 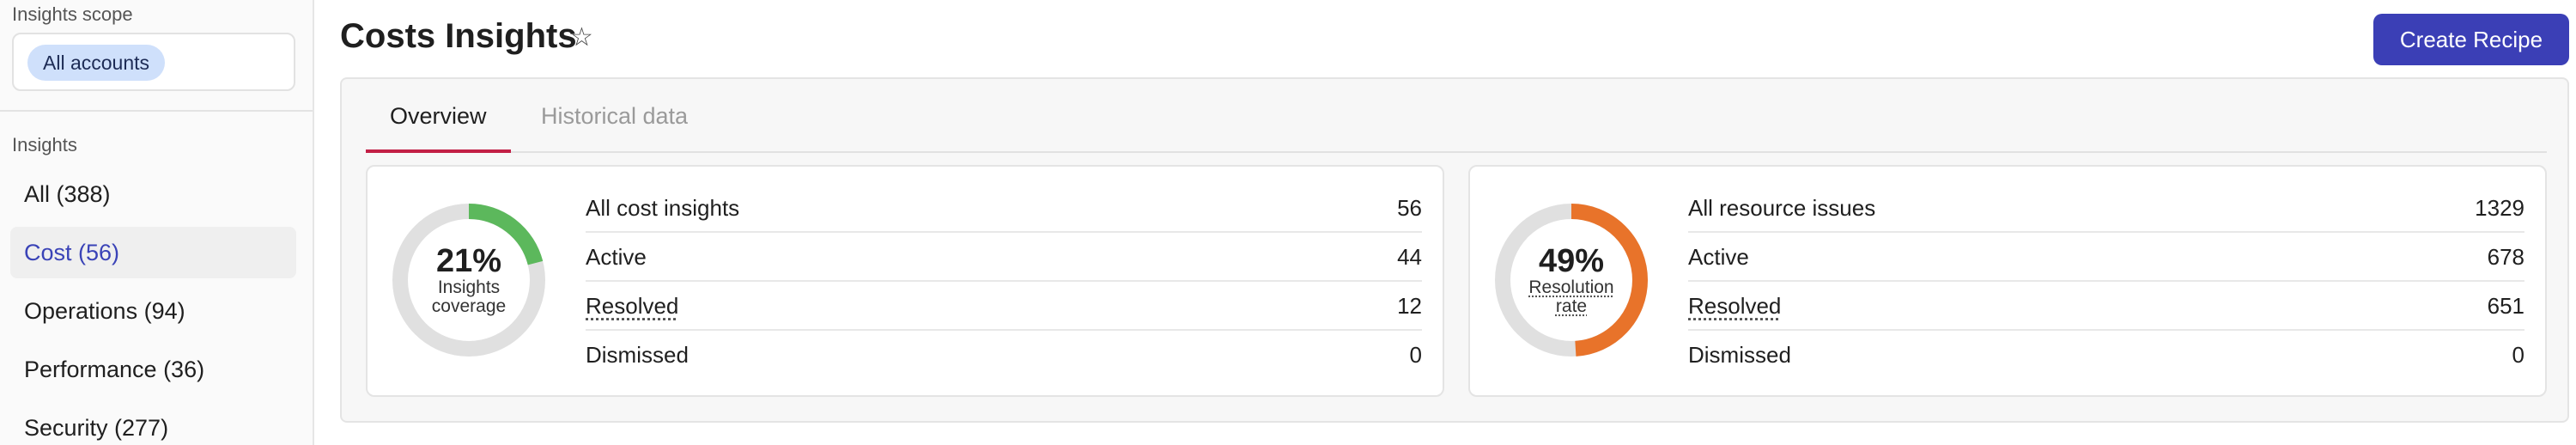 What do you see at coordinates (153, 369) in the screenshot?
I see `sidebar-item-performance: Performance (36)` at bounding box center [153, 369].